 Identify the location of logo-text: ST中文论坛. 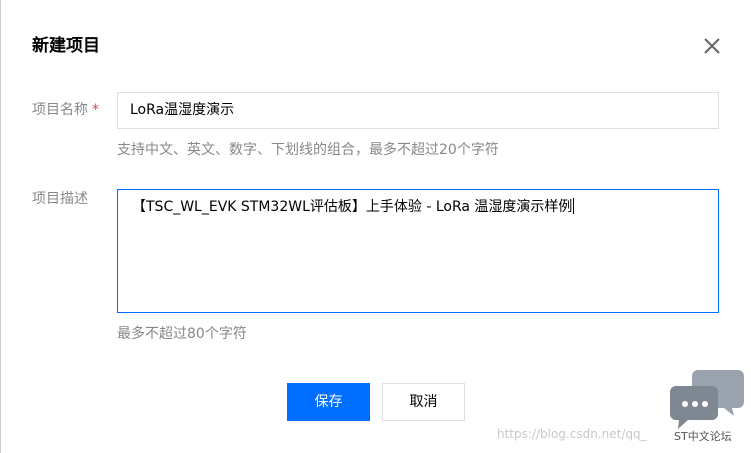
(703, 436).